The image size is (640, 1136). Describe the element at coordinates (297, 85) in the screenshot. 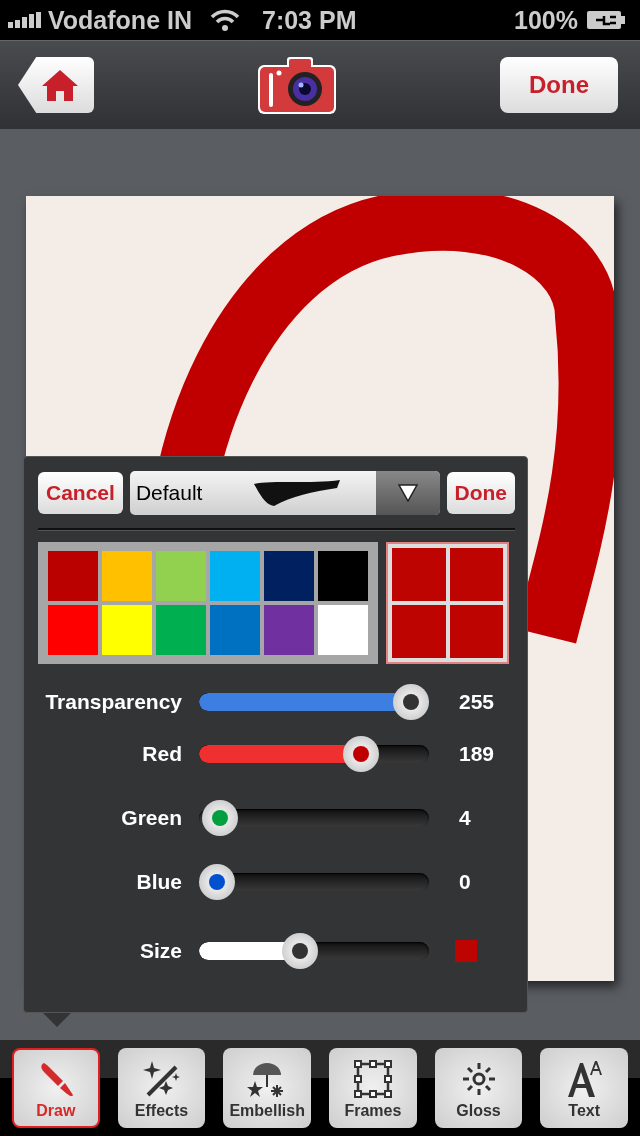

I see `camera-icon` at that location.